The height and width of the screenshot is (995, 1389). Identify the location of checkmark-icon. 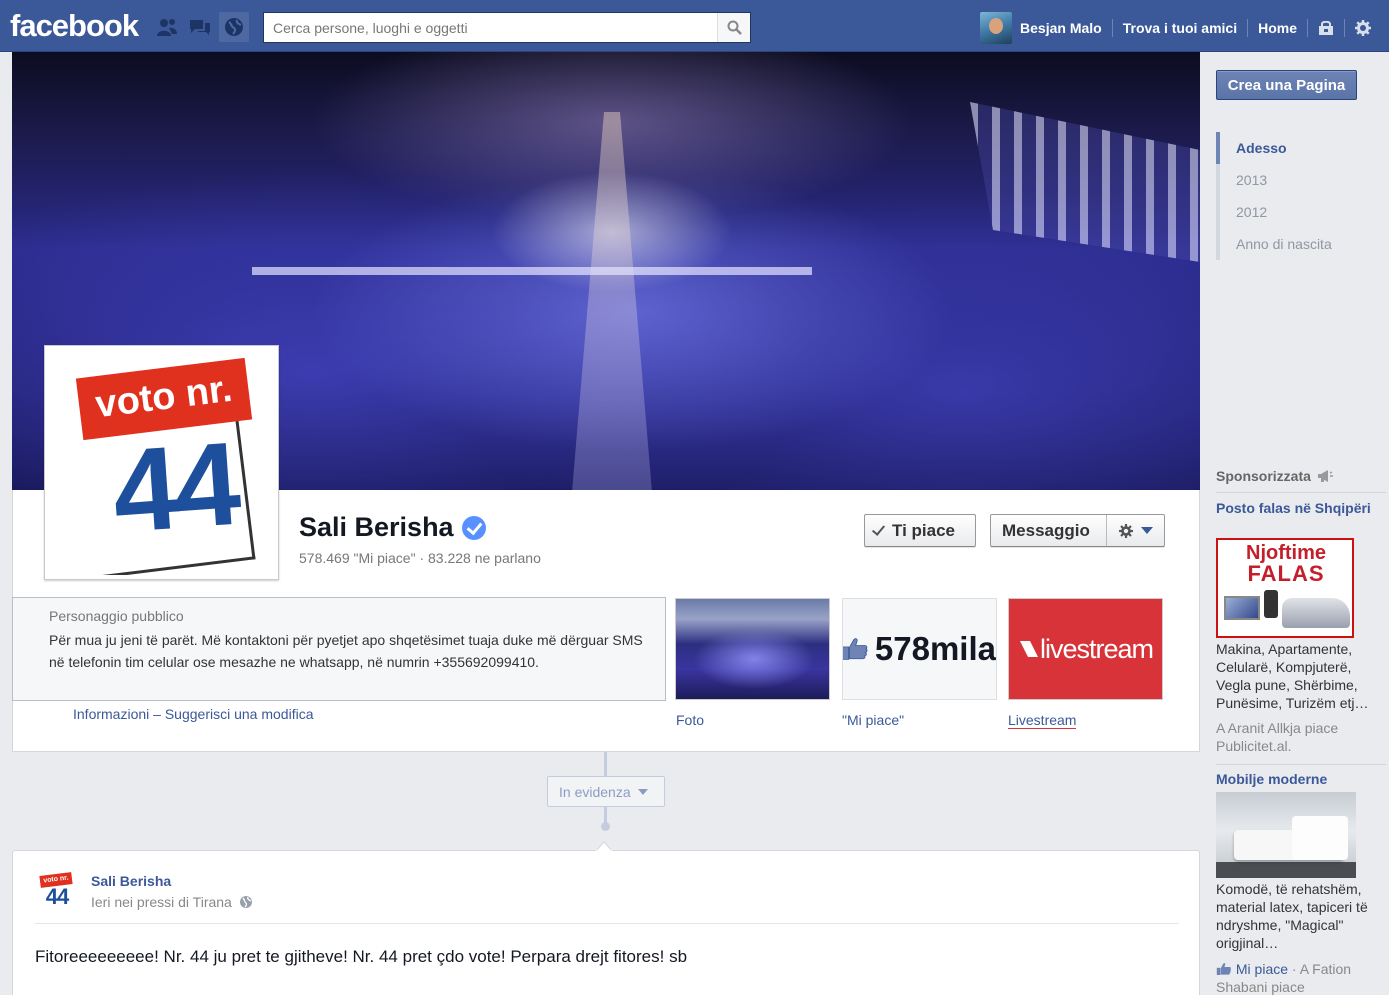
(878, 529).